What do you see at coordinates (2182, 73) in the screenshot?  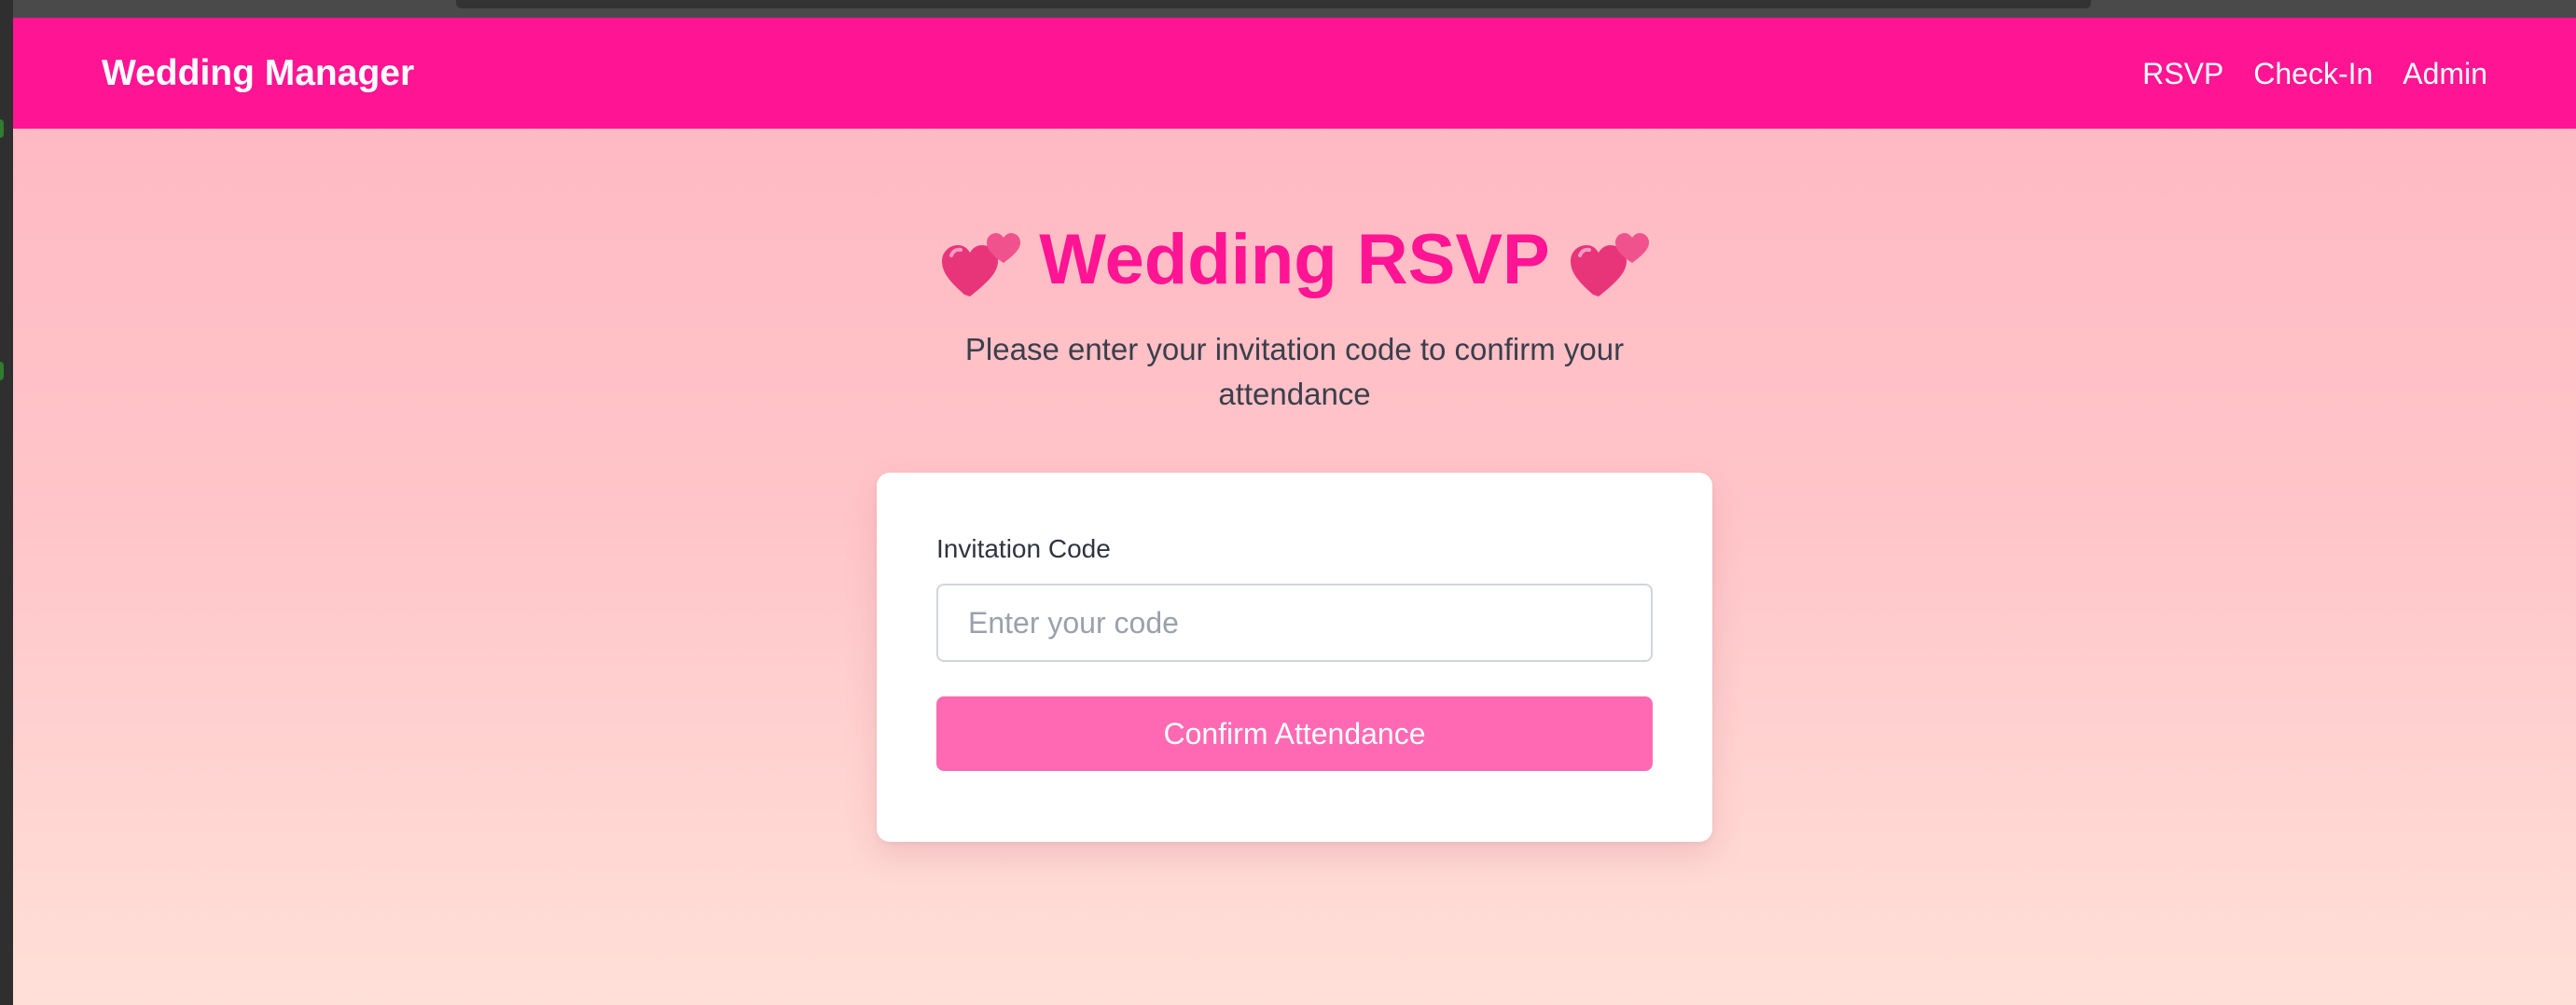 I see `nav-link-rsvp: RSVP` at bounding box center [2182, 73].